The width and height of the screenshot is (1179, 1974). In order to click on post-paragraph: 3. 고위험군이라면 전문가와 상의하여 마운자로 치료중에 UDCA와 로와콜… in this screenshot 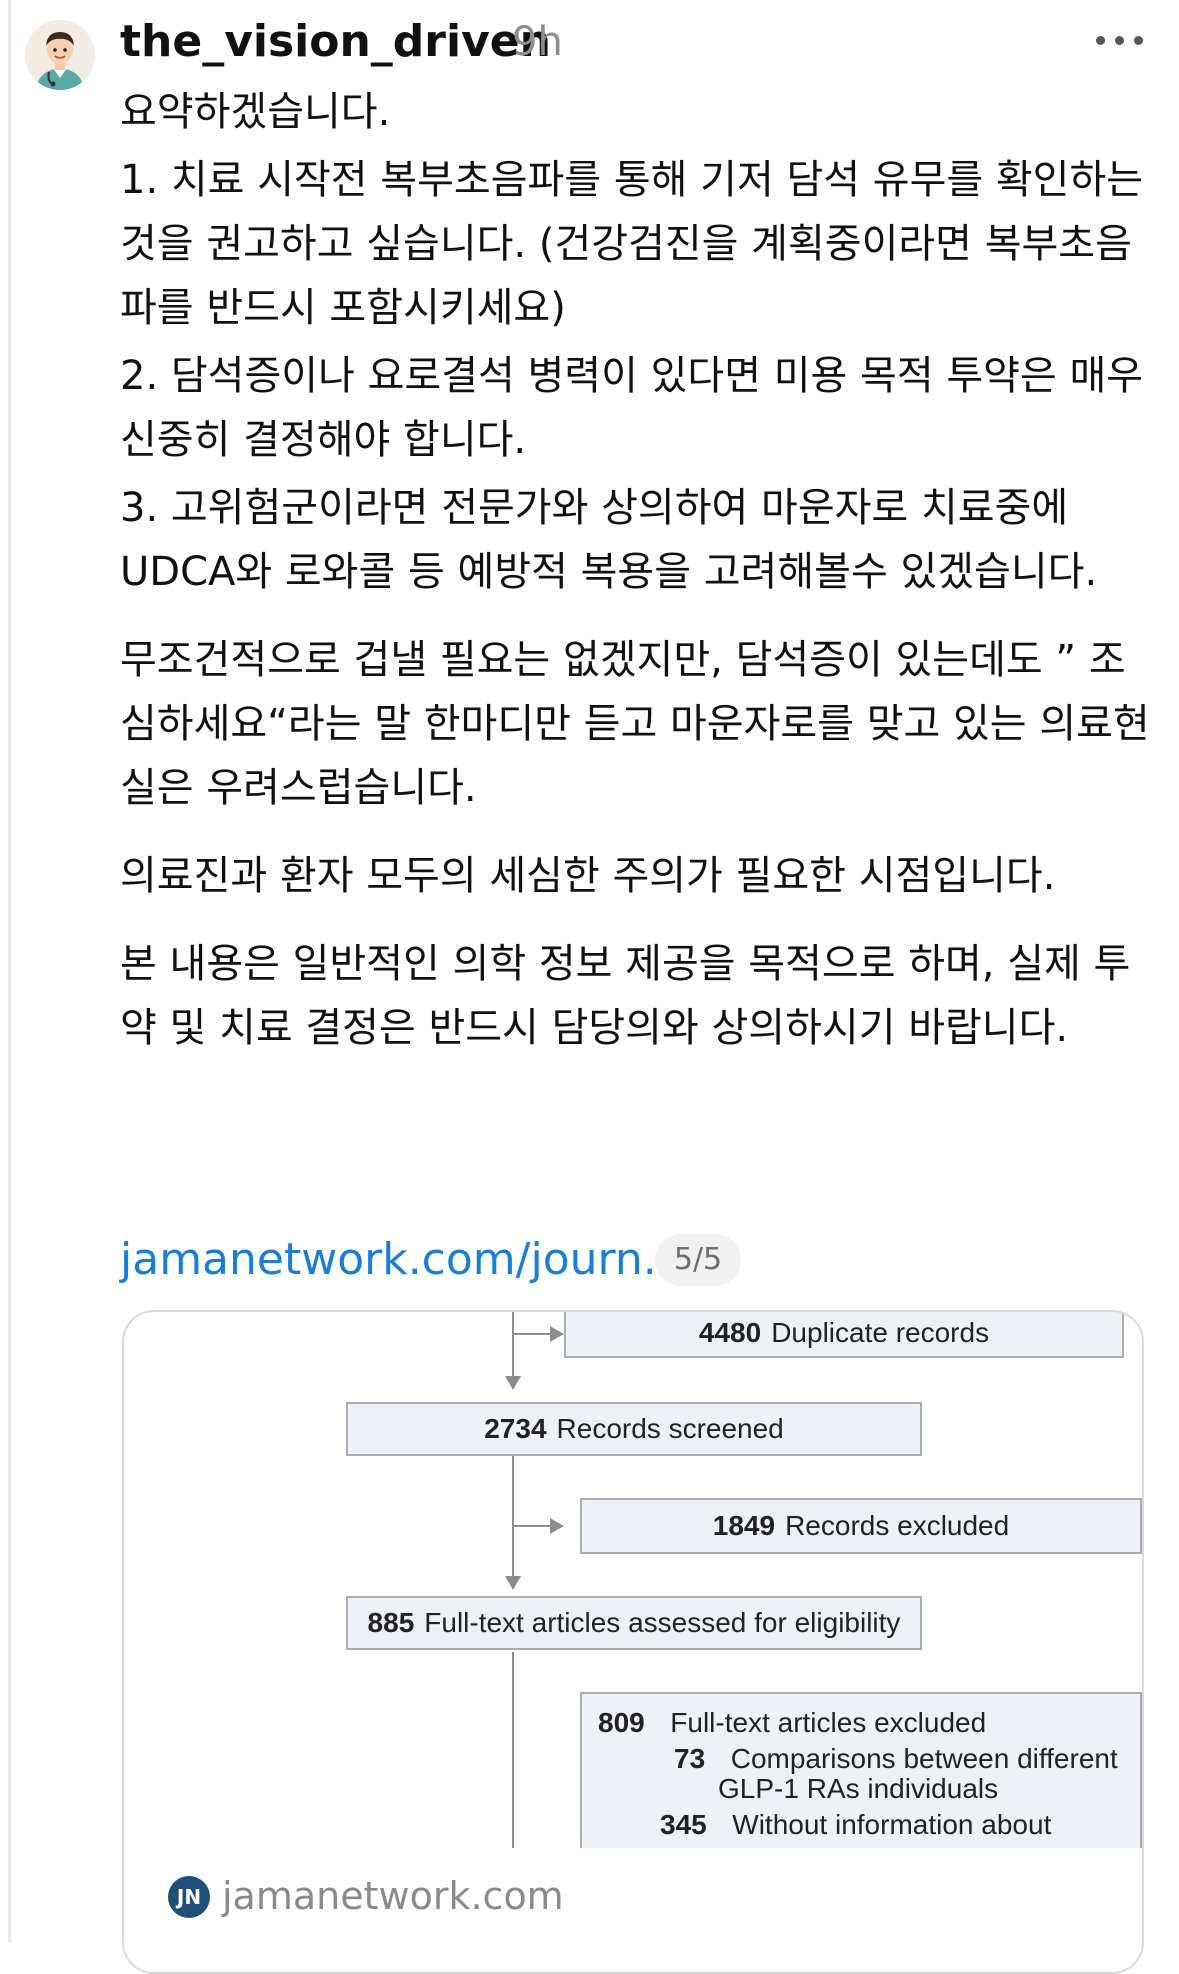, I will do `click(609, 540)`.